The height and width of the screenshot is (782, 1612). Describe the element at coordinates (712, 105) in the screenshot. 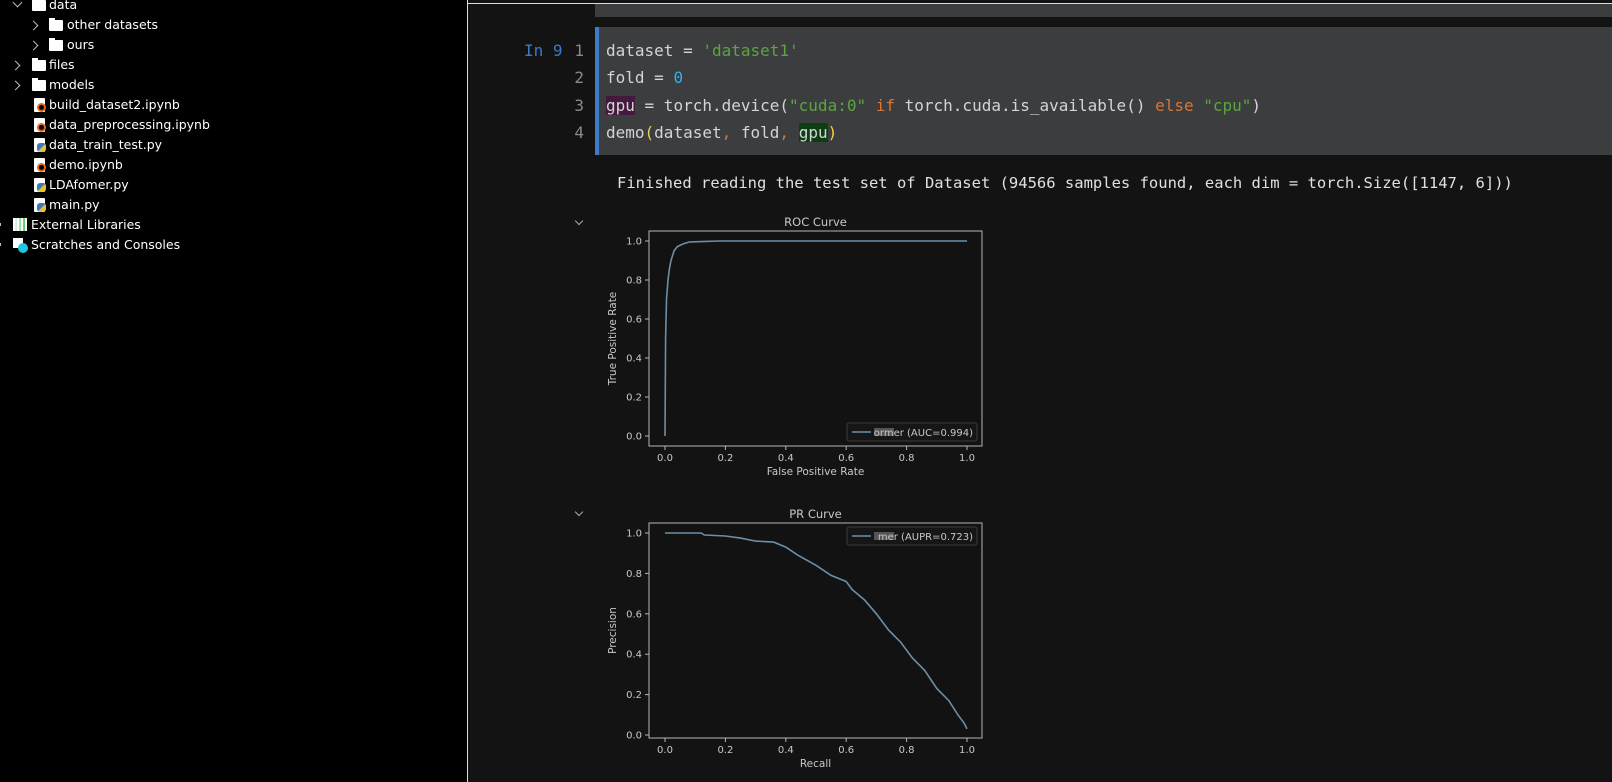

I see `code-token: = torch.device(` at that location.